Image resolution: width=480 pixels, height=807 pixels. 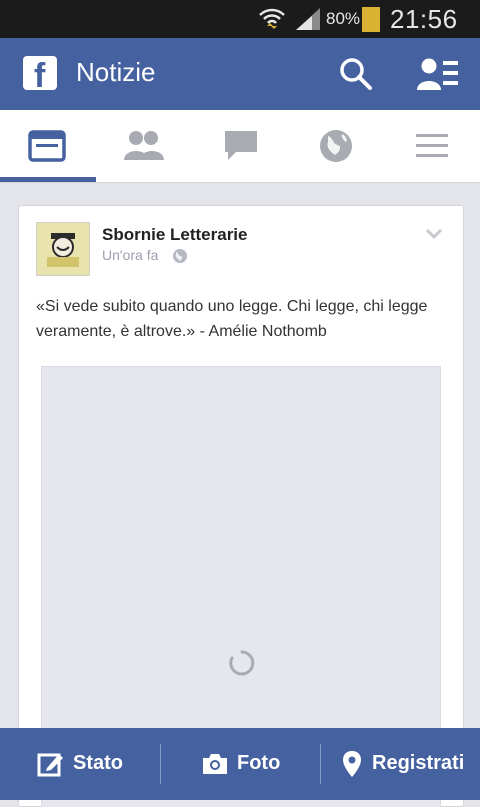 I want to click on location-pin-icon, so click(x=352, y=764).